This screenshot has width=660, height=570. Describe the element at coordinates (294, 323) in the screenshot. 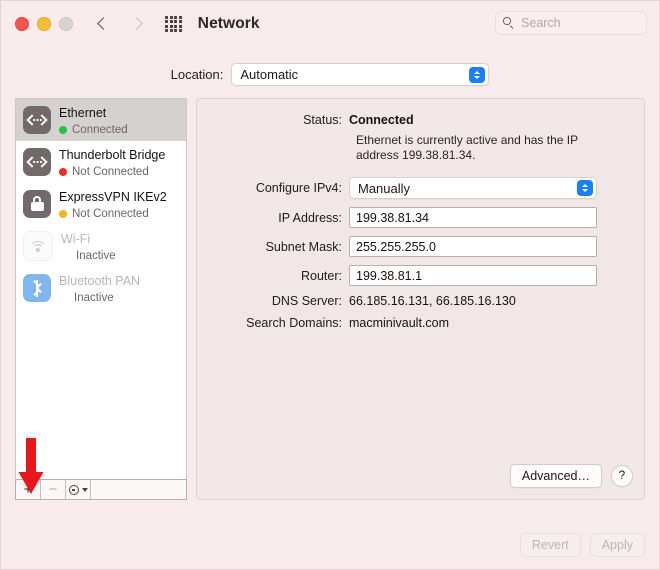

I see `search-domains-label: Search Domains:` at that location.